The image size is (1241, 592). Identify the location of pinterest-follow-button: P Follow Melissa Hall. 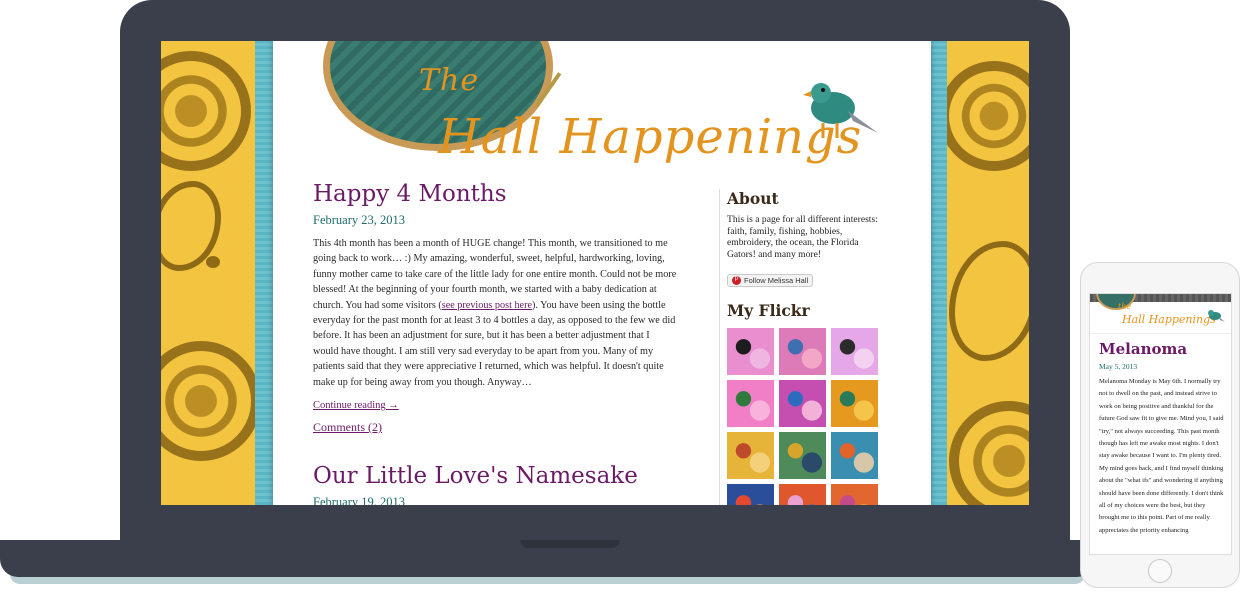
(770, 280).